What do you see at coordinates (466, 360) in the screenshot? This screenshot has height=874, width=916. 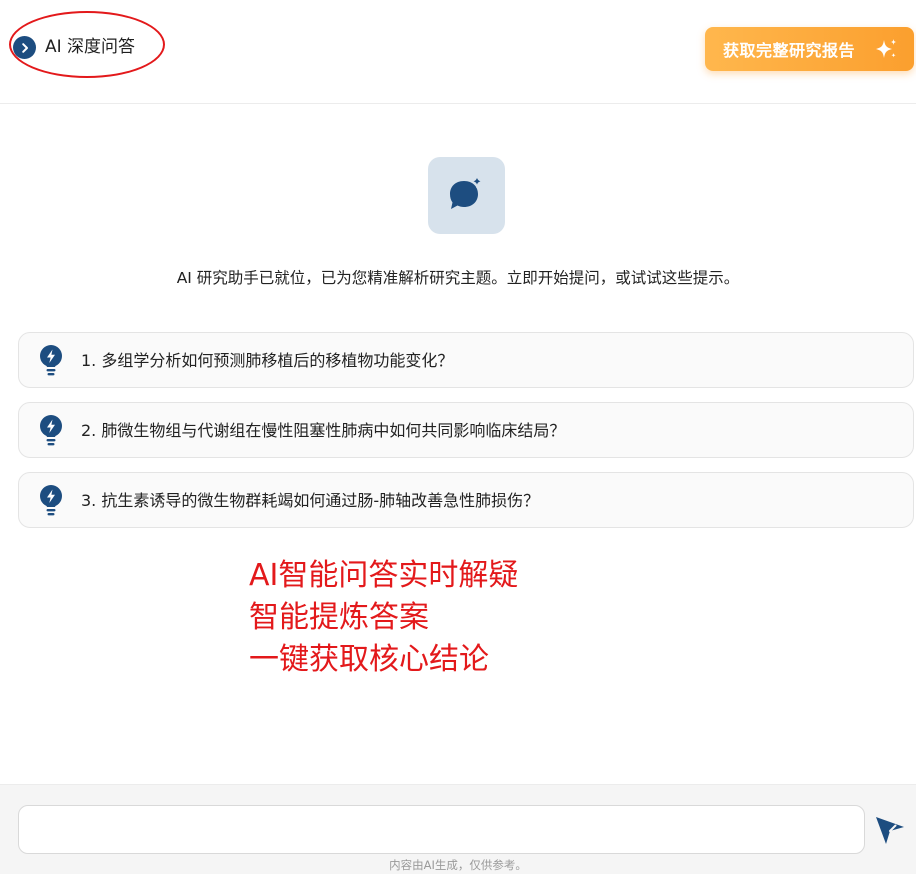 I see `suggestion-item-1: 1. 多组学分析如何预测肺移植后的移植物功能变化？` at bounding box center [466, 360].